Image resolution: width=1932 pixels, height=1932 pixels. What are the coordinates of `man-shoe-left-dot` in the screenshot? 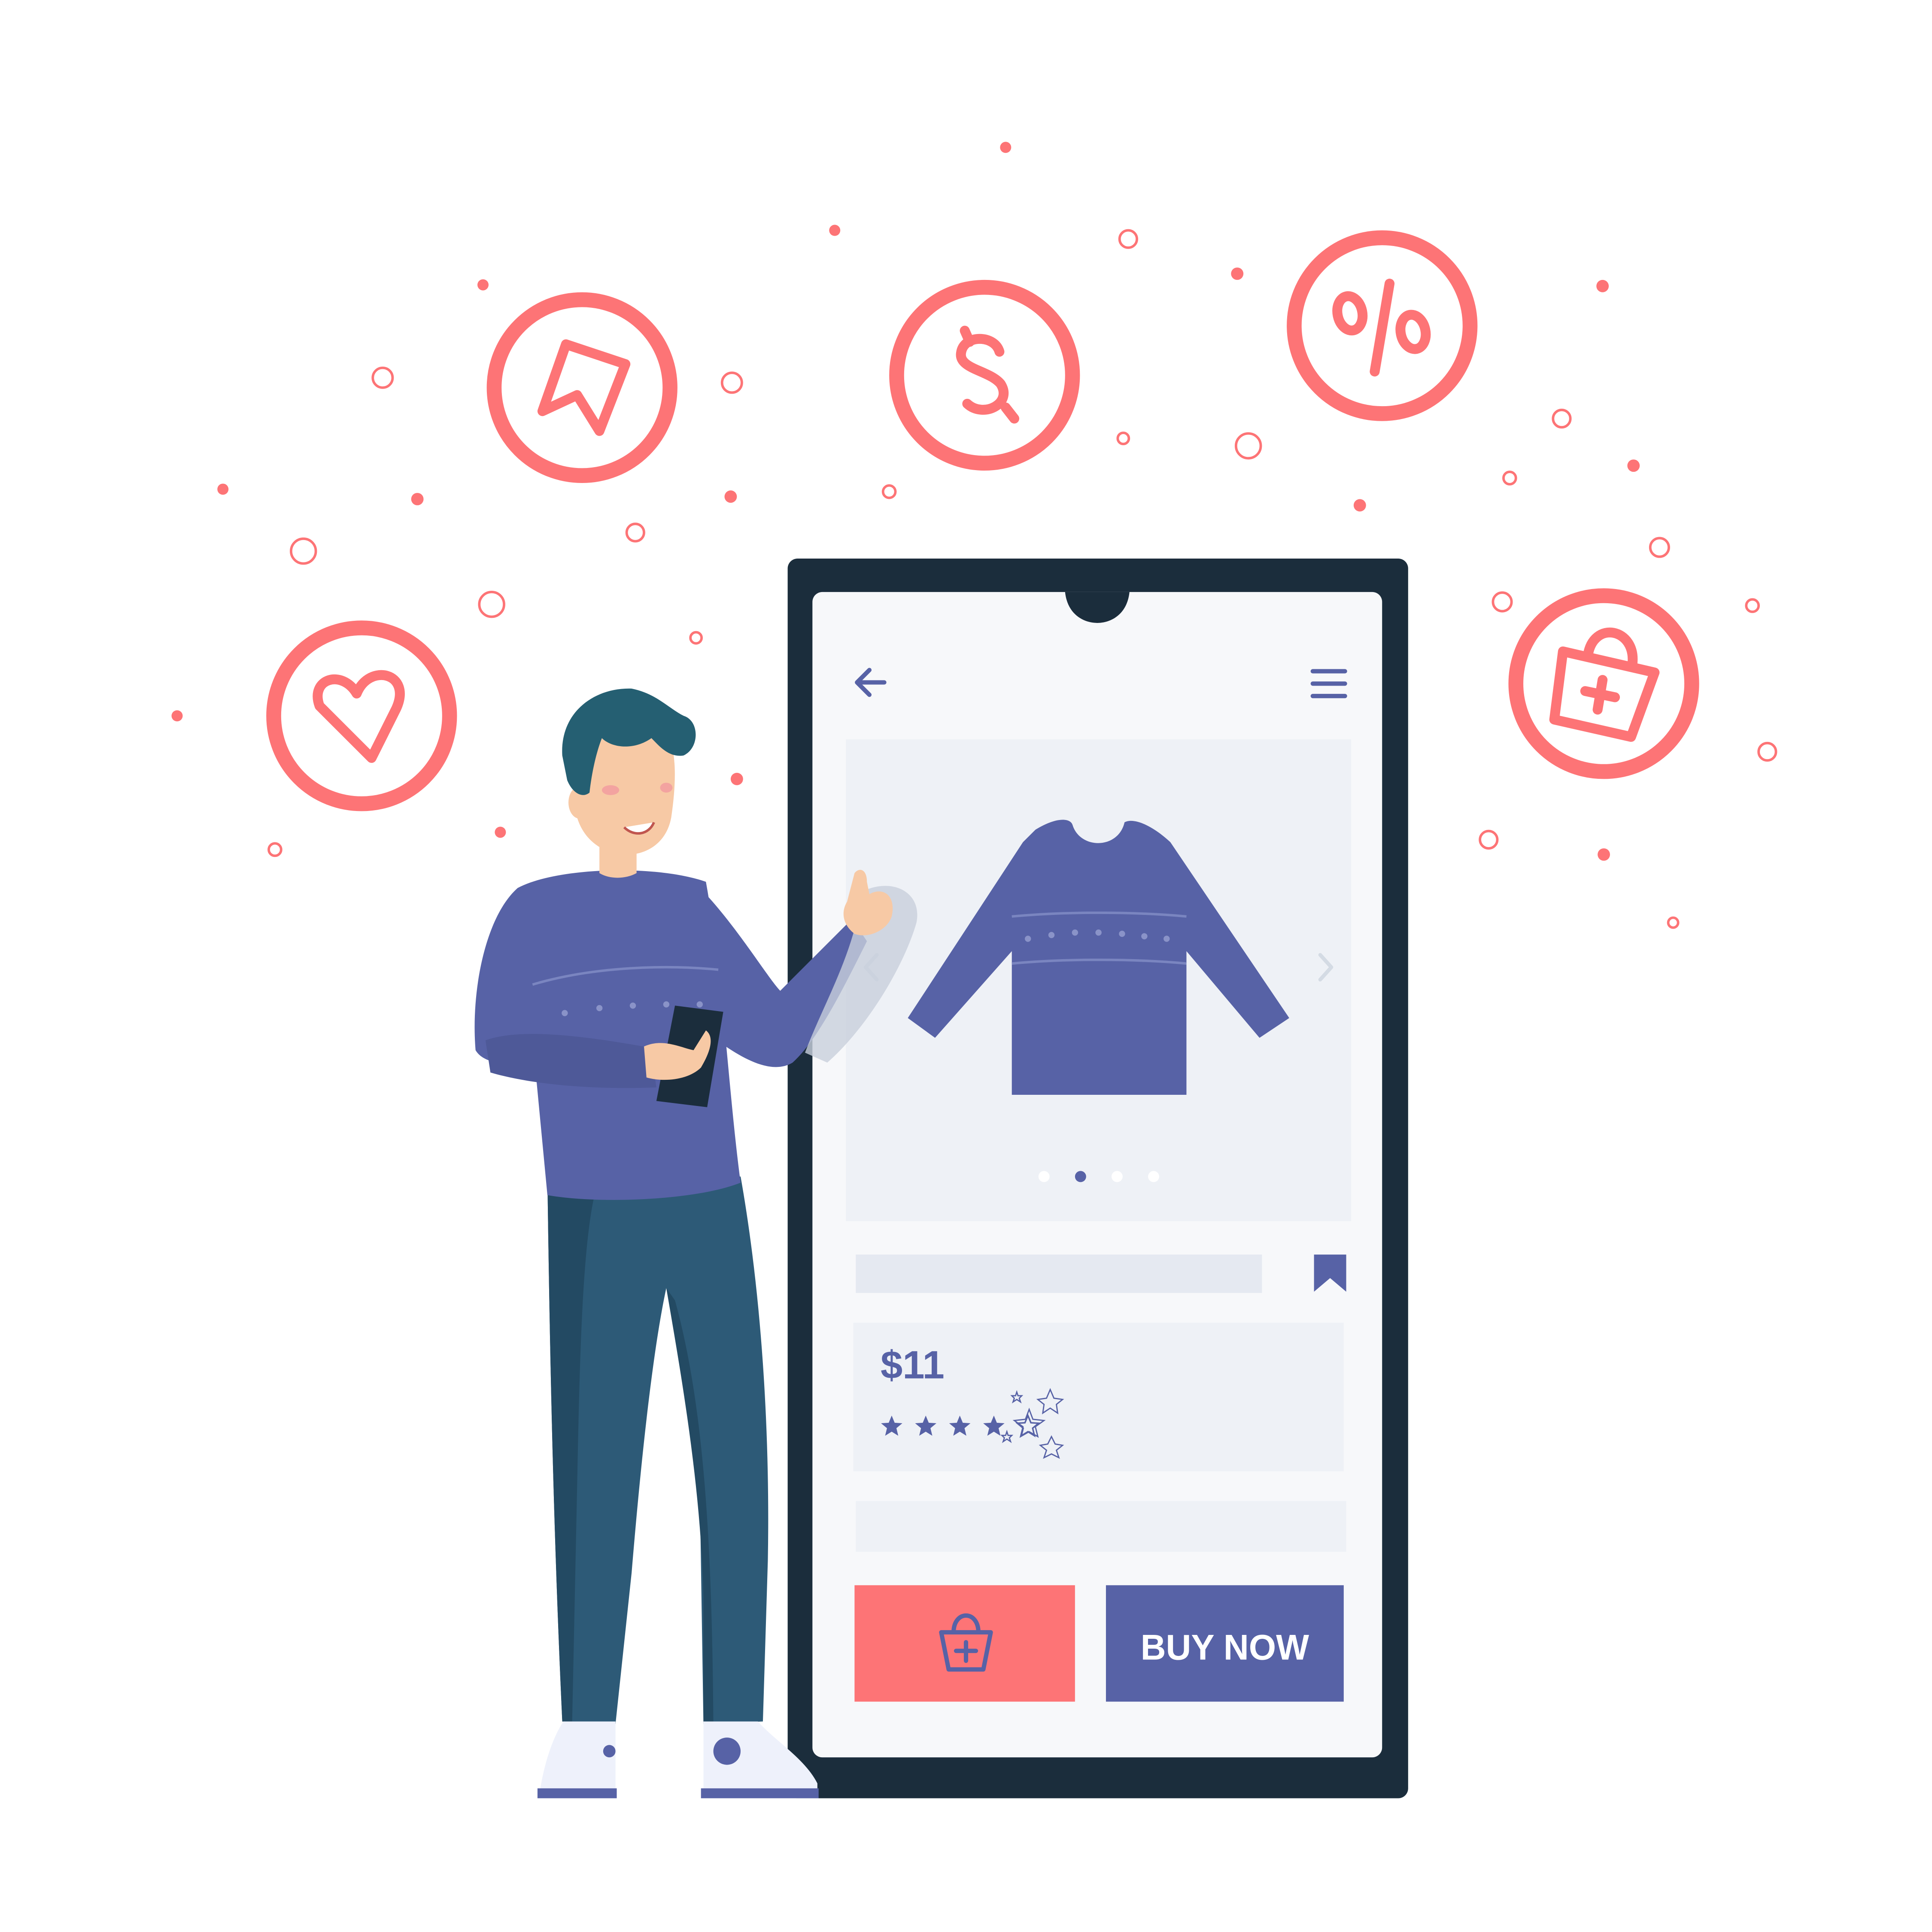 It's located at (609, 1751).